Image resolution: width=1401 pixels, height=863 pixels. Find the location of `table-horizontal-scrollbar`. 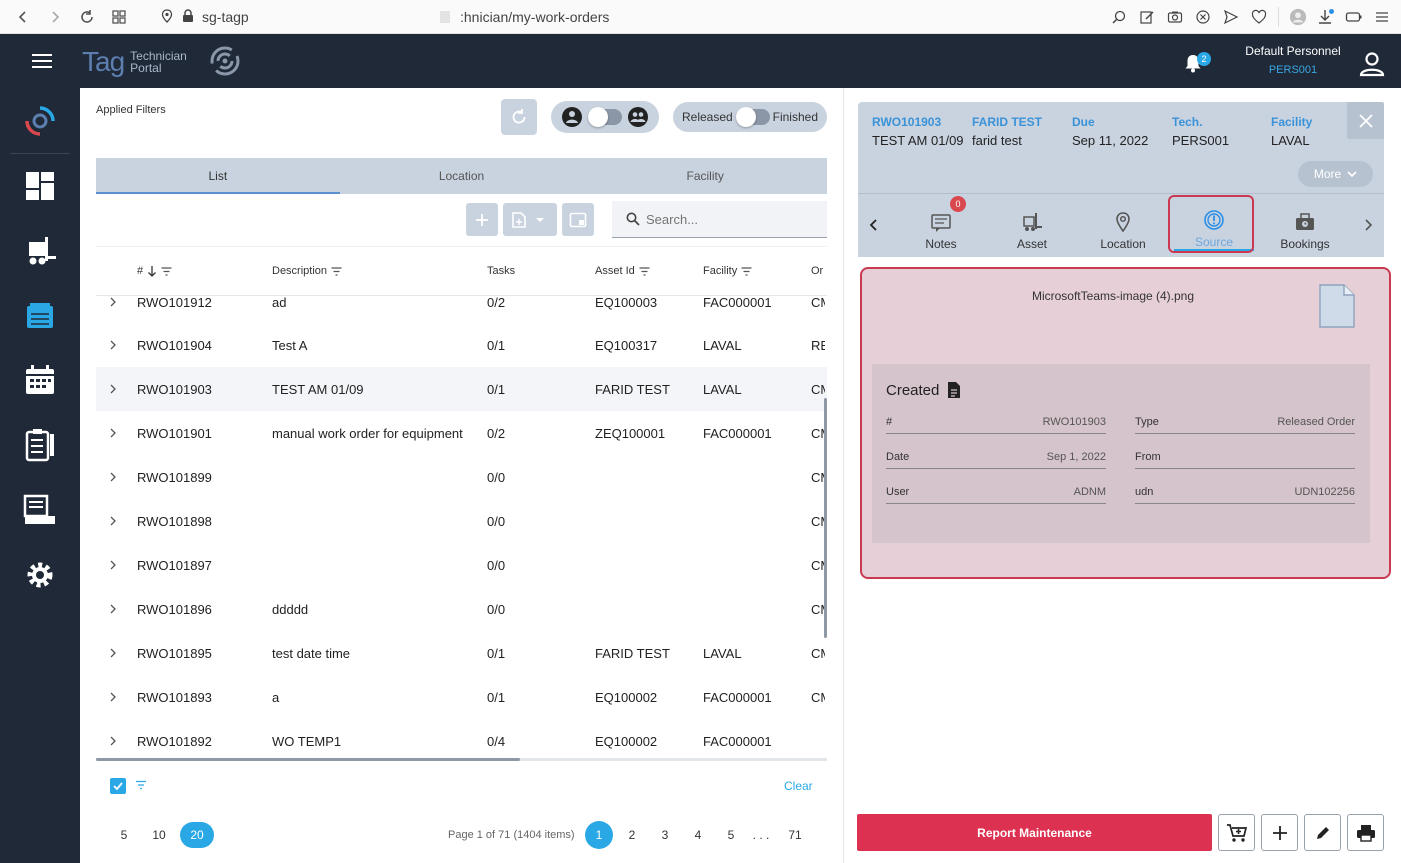

table-horizontal-scrollbar is located at coordinates (308, 759).